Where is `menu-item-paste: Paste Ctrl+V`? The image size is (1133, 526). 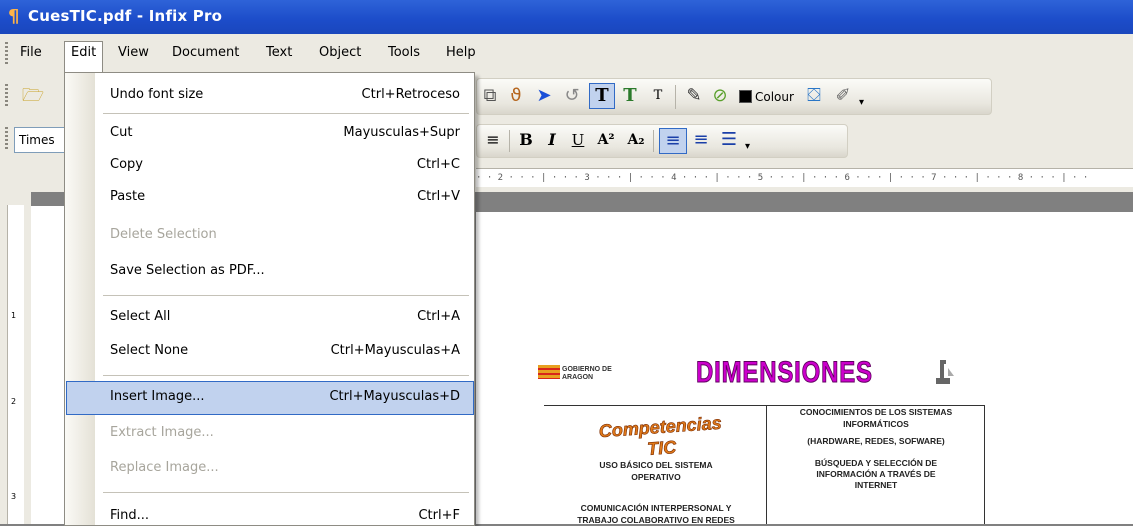 menu-item-paste: Paste Ctrl+V is located at coordinates (269, 197).